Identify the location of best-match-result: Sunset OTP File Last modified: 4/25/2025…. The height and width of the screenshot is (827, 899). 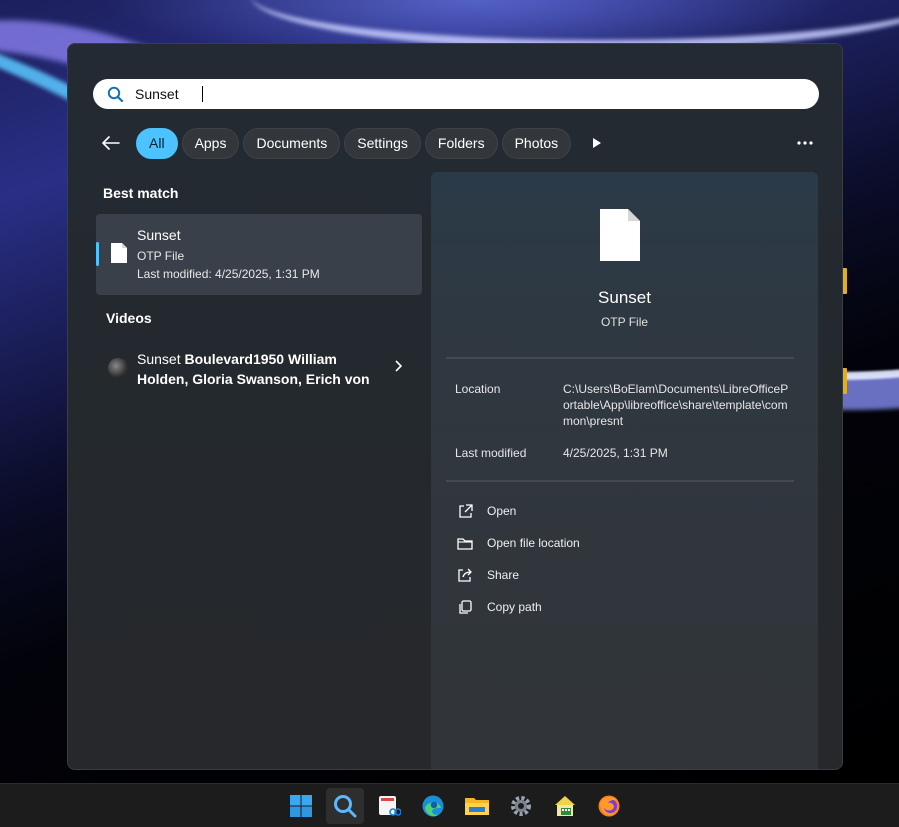
(259, 254).